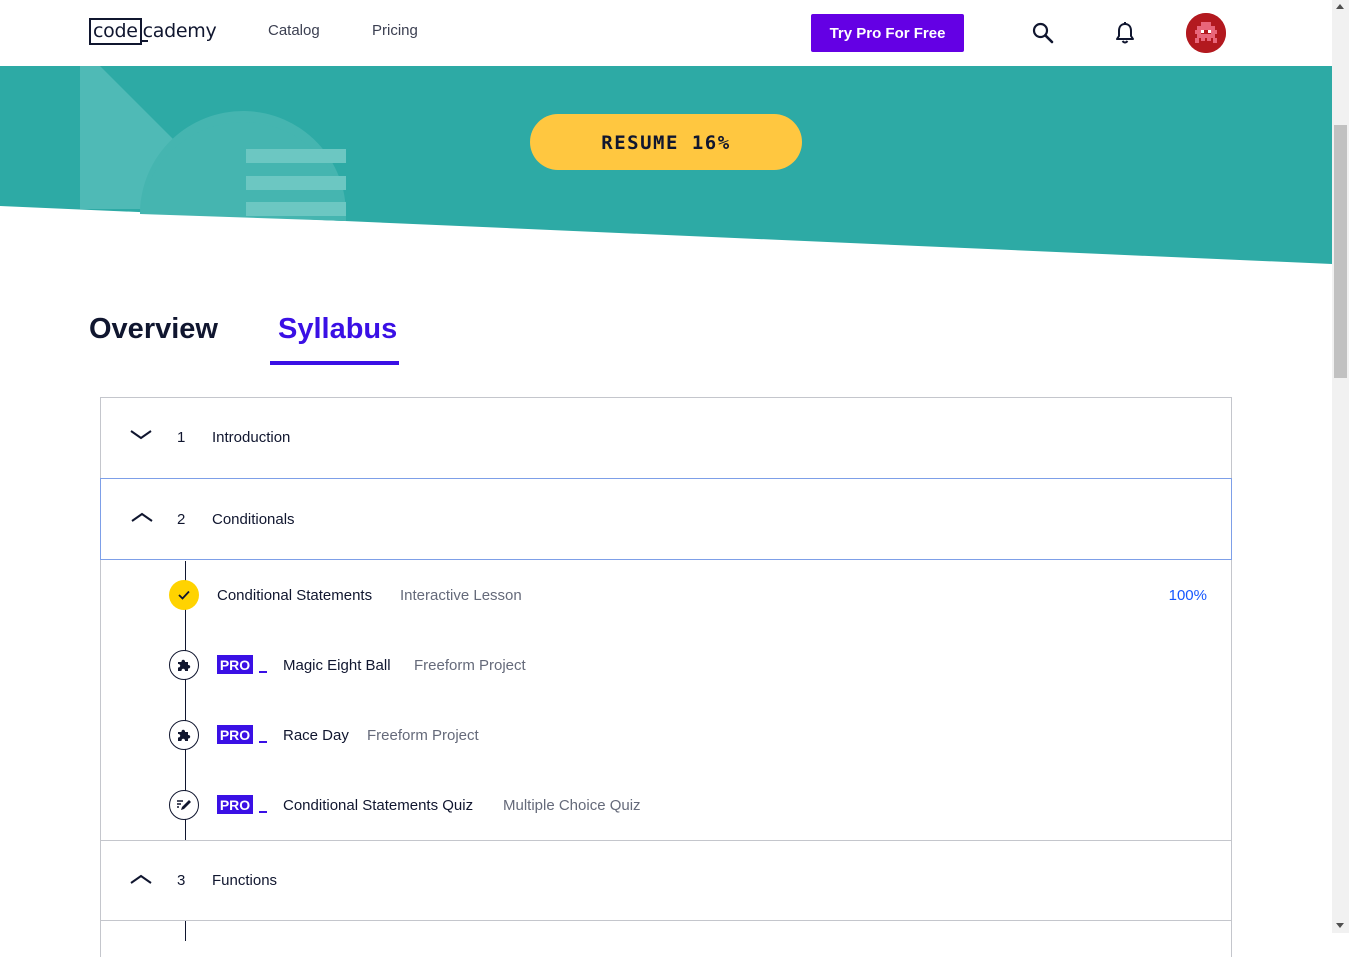 The width and height of the screenshot is (1349, 957). What do you see at coordinates (337, 329) in the screenshot?
I see `tab-syllabus: Syllabus` at bounding box center [337, 329].